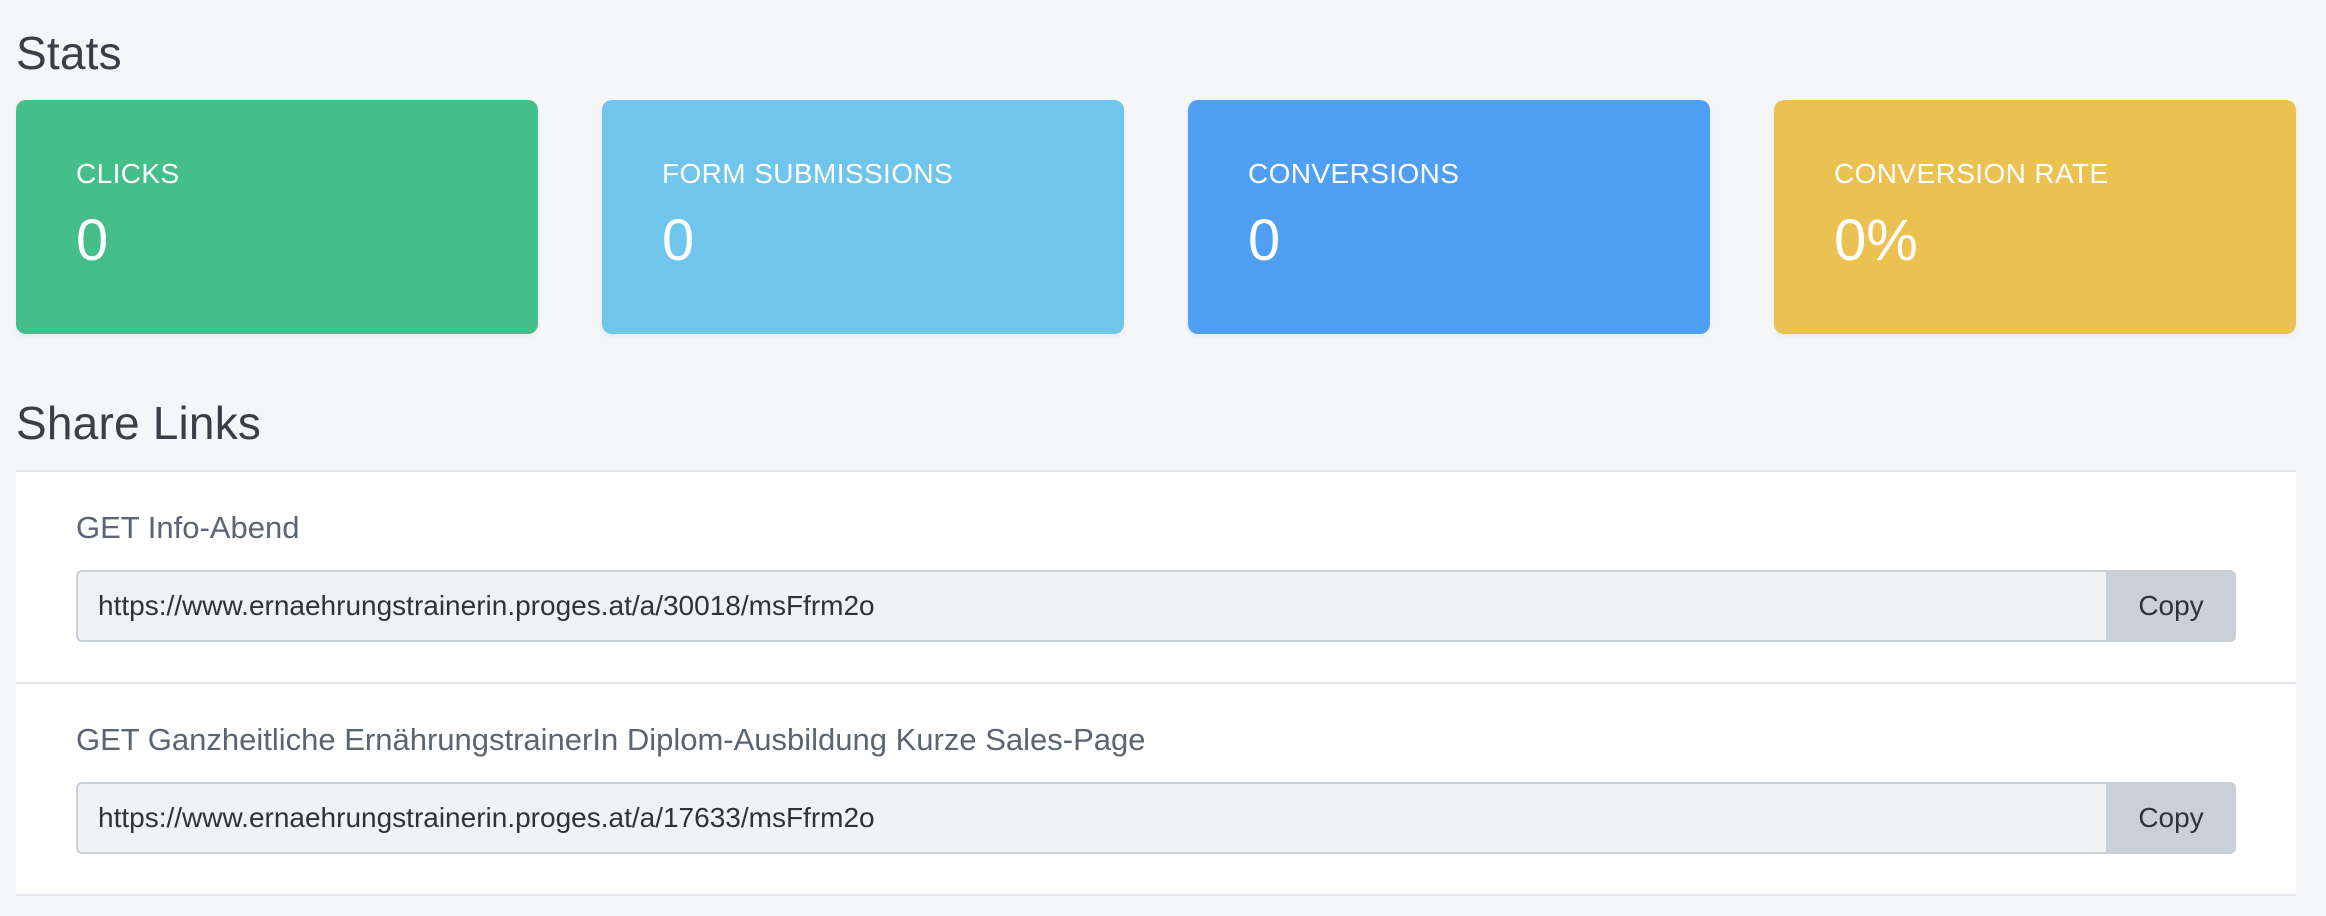 The height and width of the screenshot is (916, 2326). Describe the element at coordinates (1971, 173) in the screenshot. I see `stat-label: CONVERSION RATE` at that location.